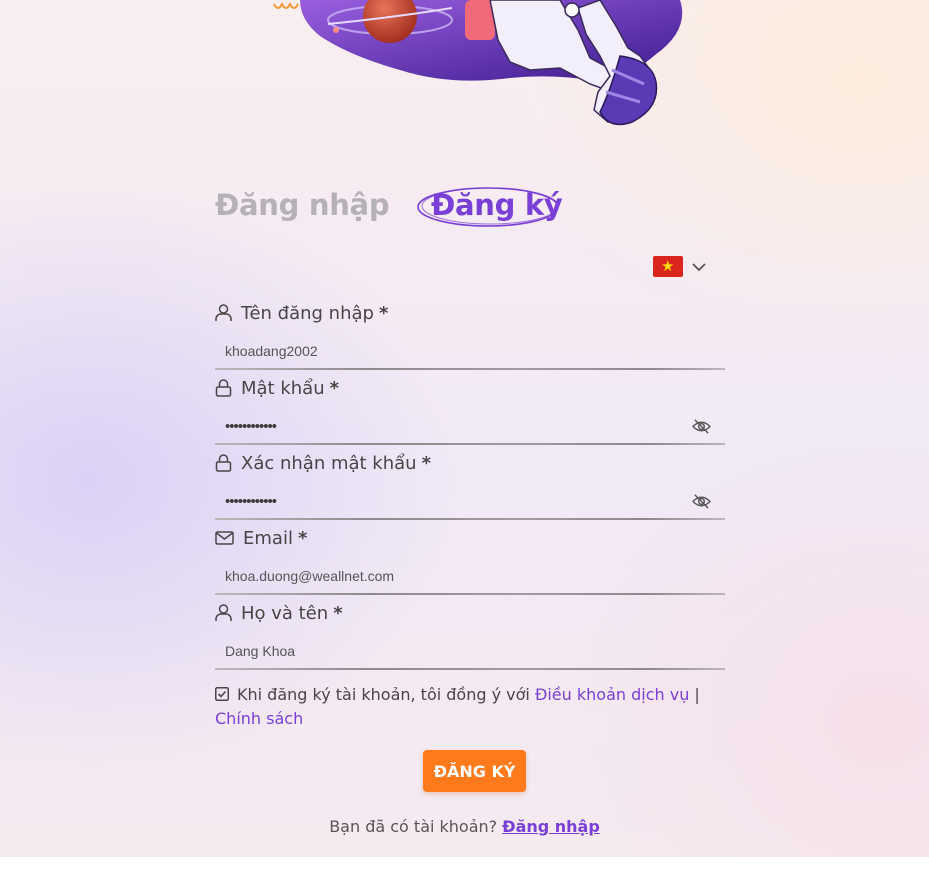  I want to click on terms-text: Khi đăng ký tài khoản, tôi đồng ý với, so click(383, 694).